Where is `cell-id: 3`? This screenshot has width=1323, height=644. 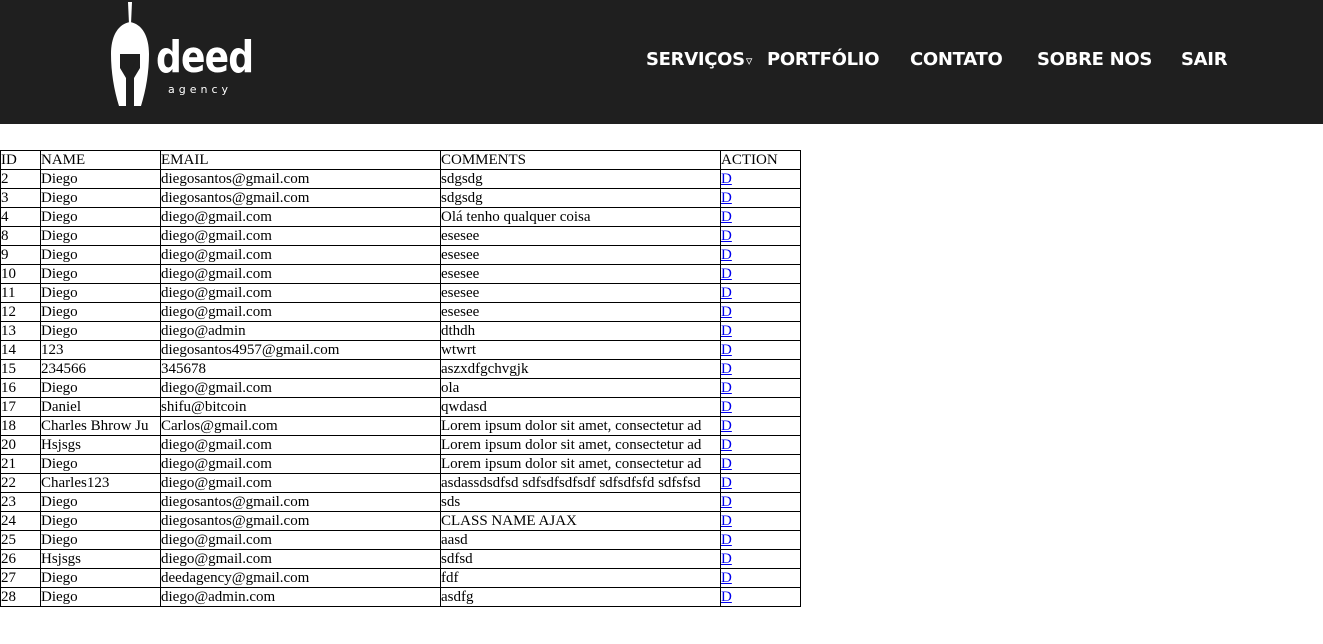 cell-id: 3 is located at coordinates (20, 198).